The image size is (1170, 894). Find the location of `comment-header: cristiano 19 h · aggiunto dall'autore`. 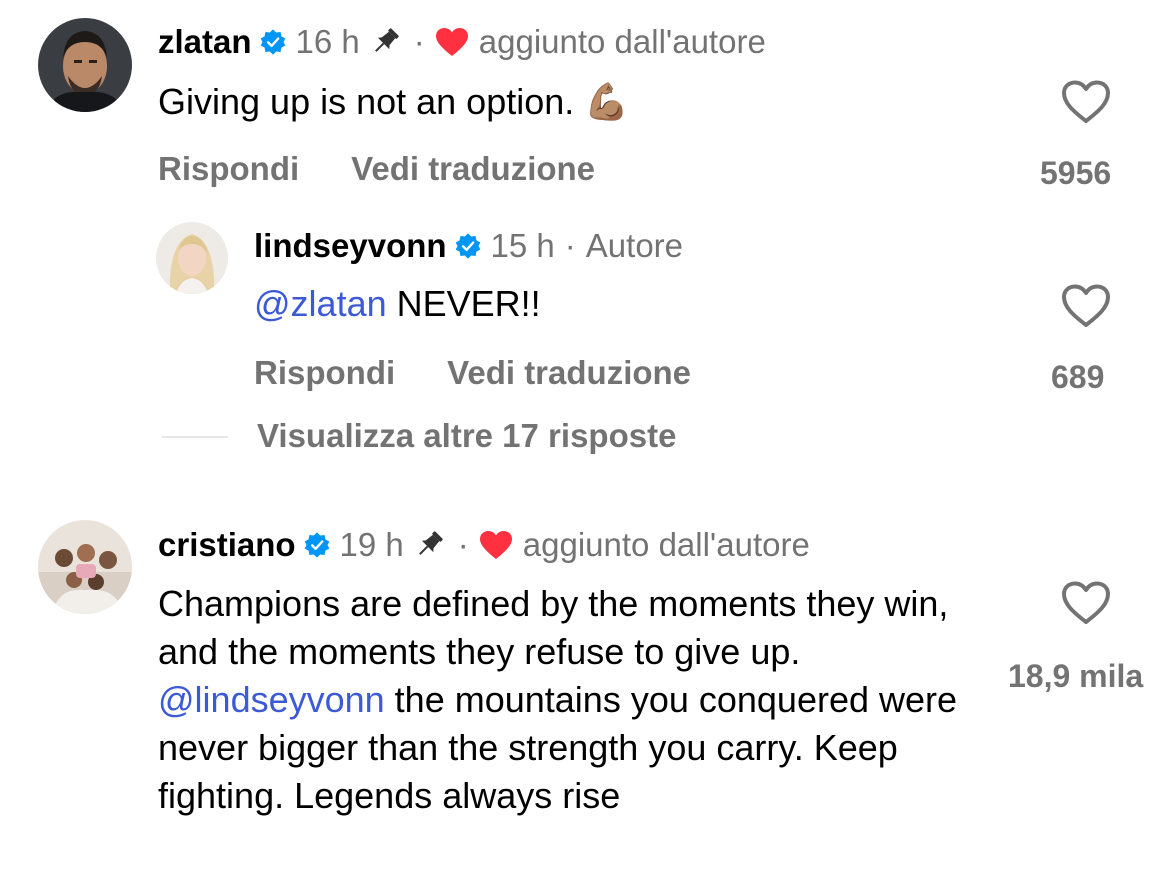

comment-header: cristiano 19 h · aggiunto dall'autore is located at coordinates (484, 545).